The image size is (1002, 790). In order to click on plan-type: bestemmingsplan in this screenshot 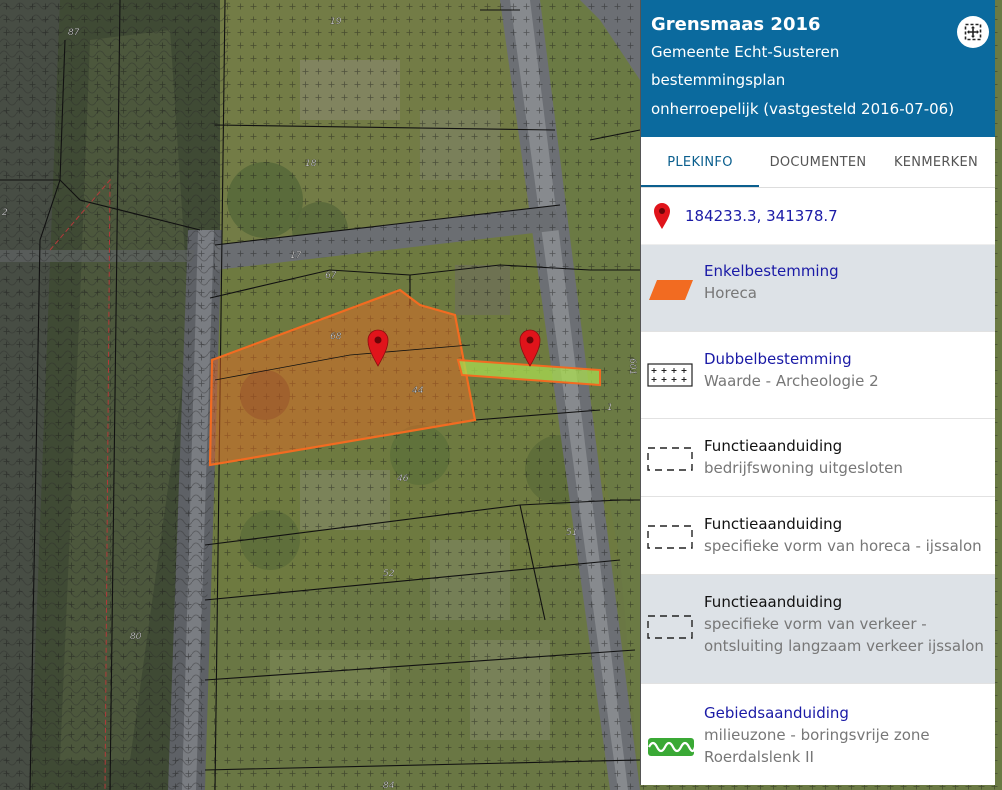, I will do `click(718, 80)`.